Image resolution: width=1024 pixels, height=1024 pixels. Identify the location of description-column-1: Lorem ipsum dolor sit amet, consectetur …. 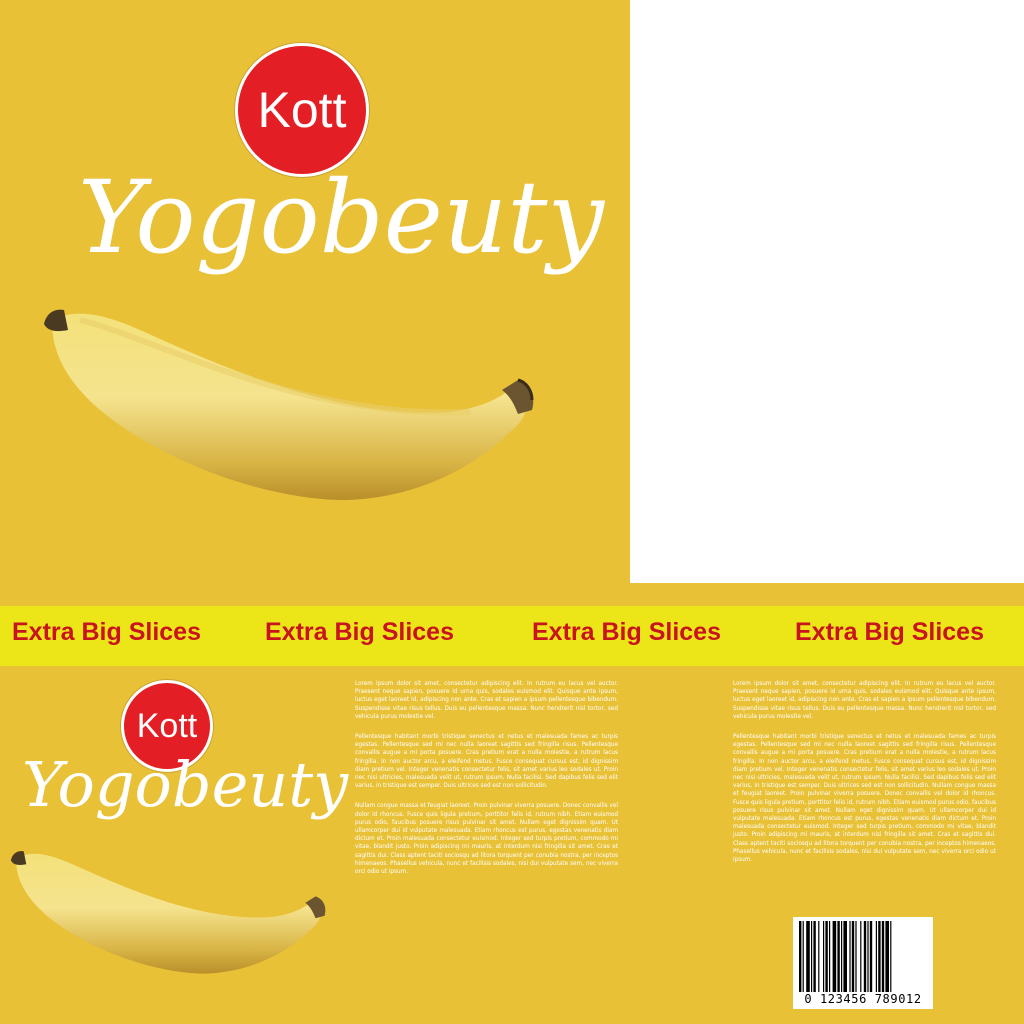
(486, 784).